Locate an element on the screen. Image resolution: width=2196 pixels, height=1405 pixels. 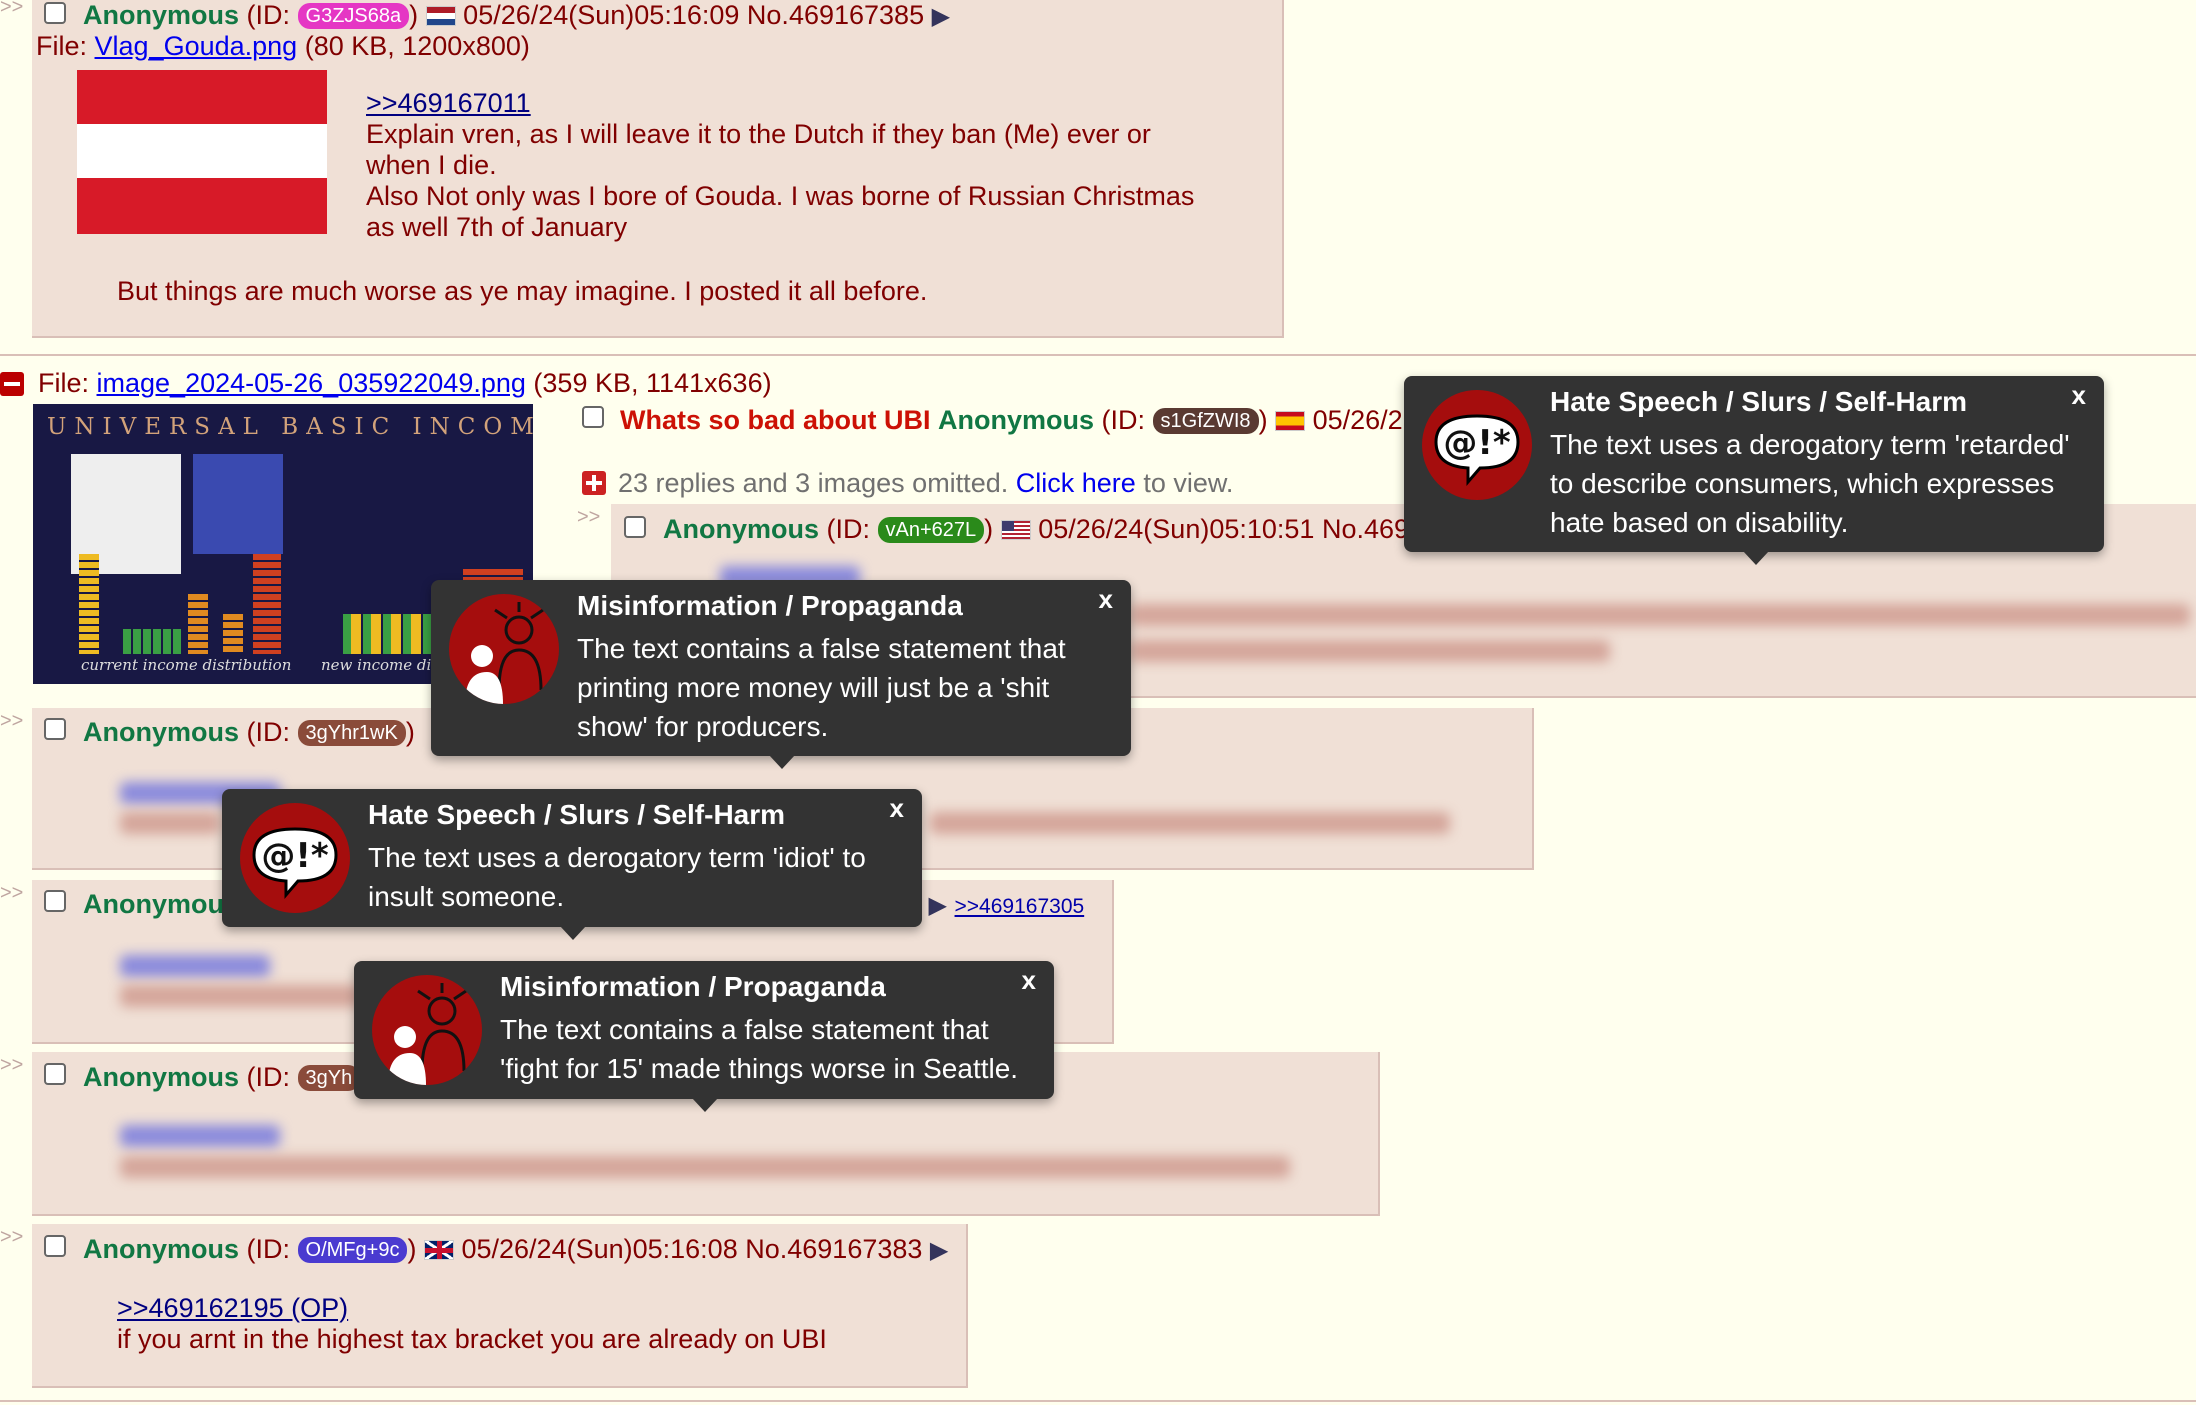
file-link: image_2024-05-26_035922049.png is located at coordinates (311, 383).